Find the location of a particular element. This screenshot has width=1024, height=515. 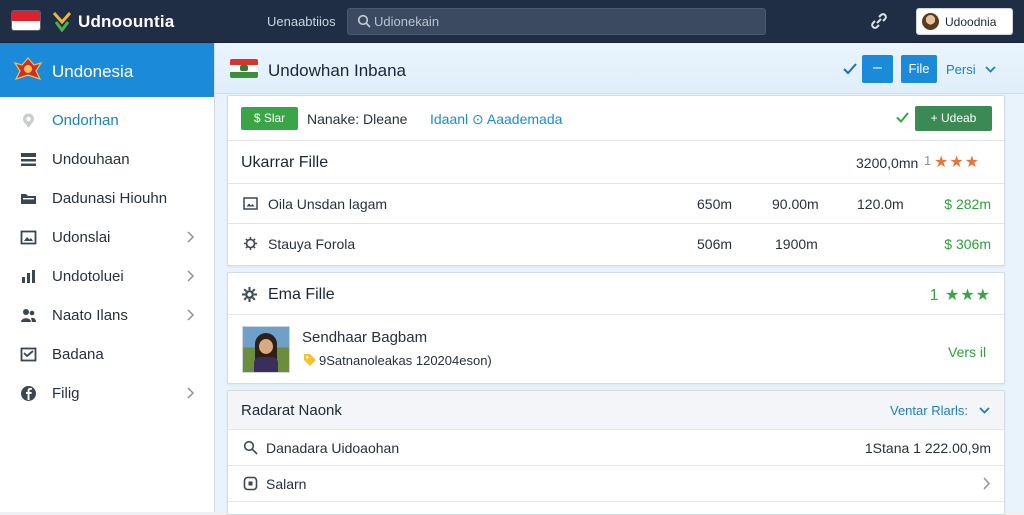

sidebar-item-dadunasi-hiouhn: Dadunasi Hiouhn is located at coordinates (107, 198).